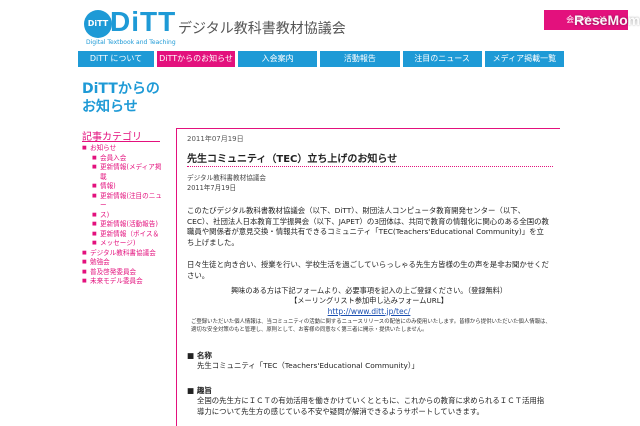 The width and height of the screenshot is (640, 426). Describe the element at coordinates (196, 59) in the screenshot. I see `nav-news: DiTTからのお知らせ` at that location.